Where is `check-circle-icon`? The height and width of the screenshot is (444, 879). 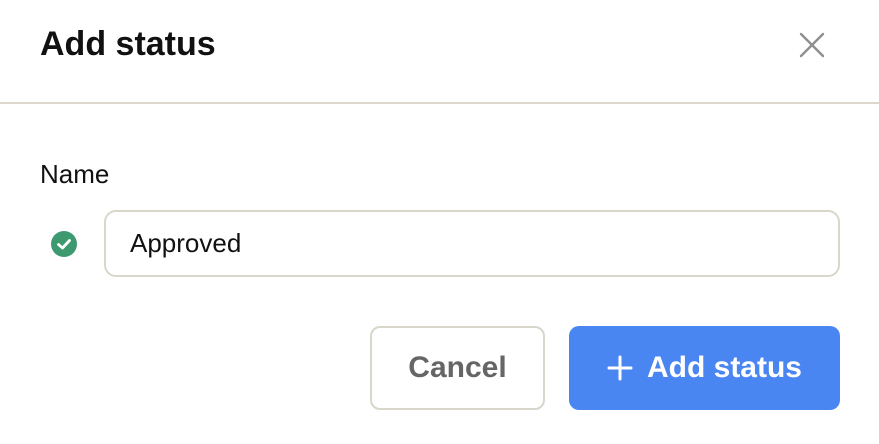 check-circle-icon is located at coordinates (64, 244).